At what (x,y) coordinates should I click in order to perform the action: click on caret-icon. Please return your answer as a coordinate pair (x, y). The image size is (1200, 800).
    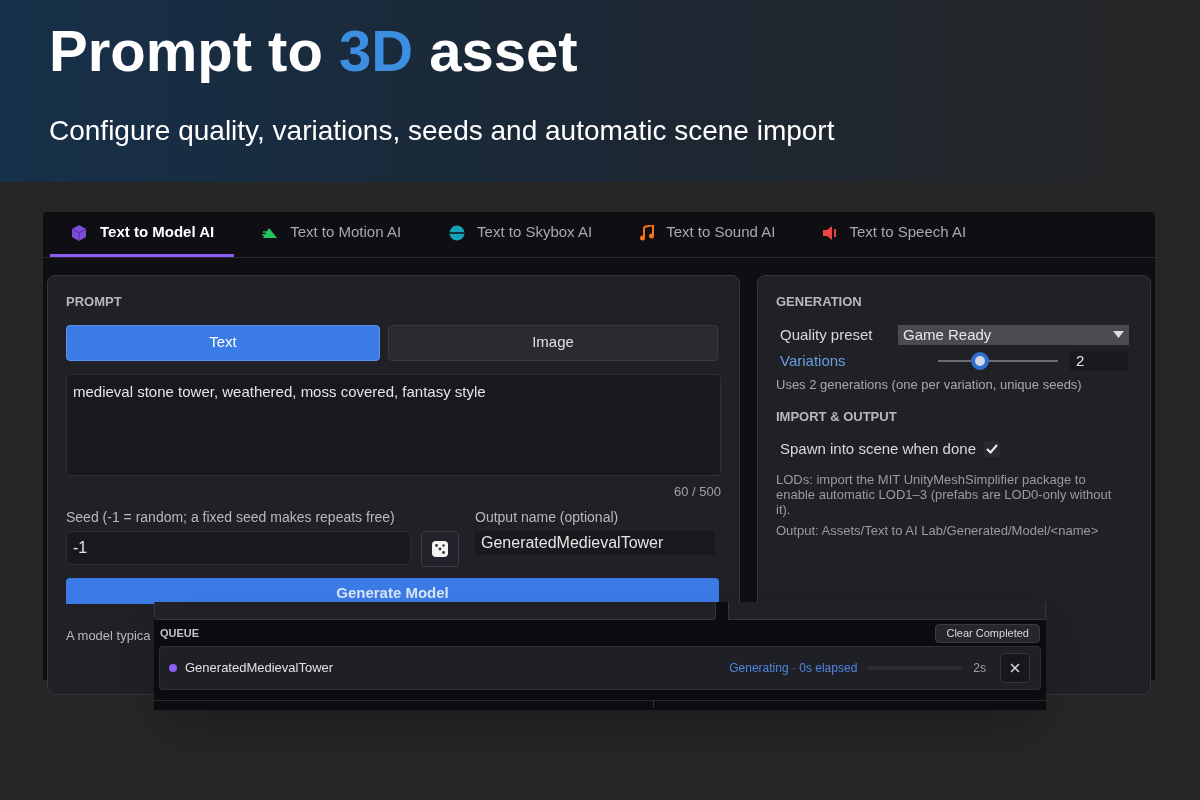
    Looking at the image, I should click on (1118, 335).